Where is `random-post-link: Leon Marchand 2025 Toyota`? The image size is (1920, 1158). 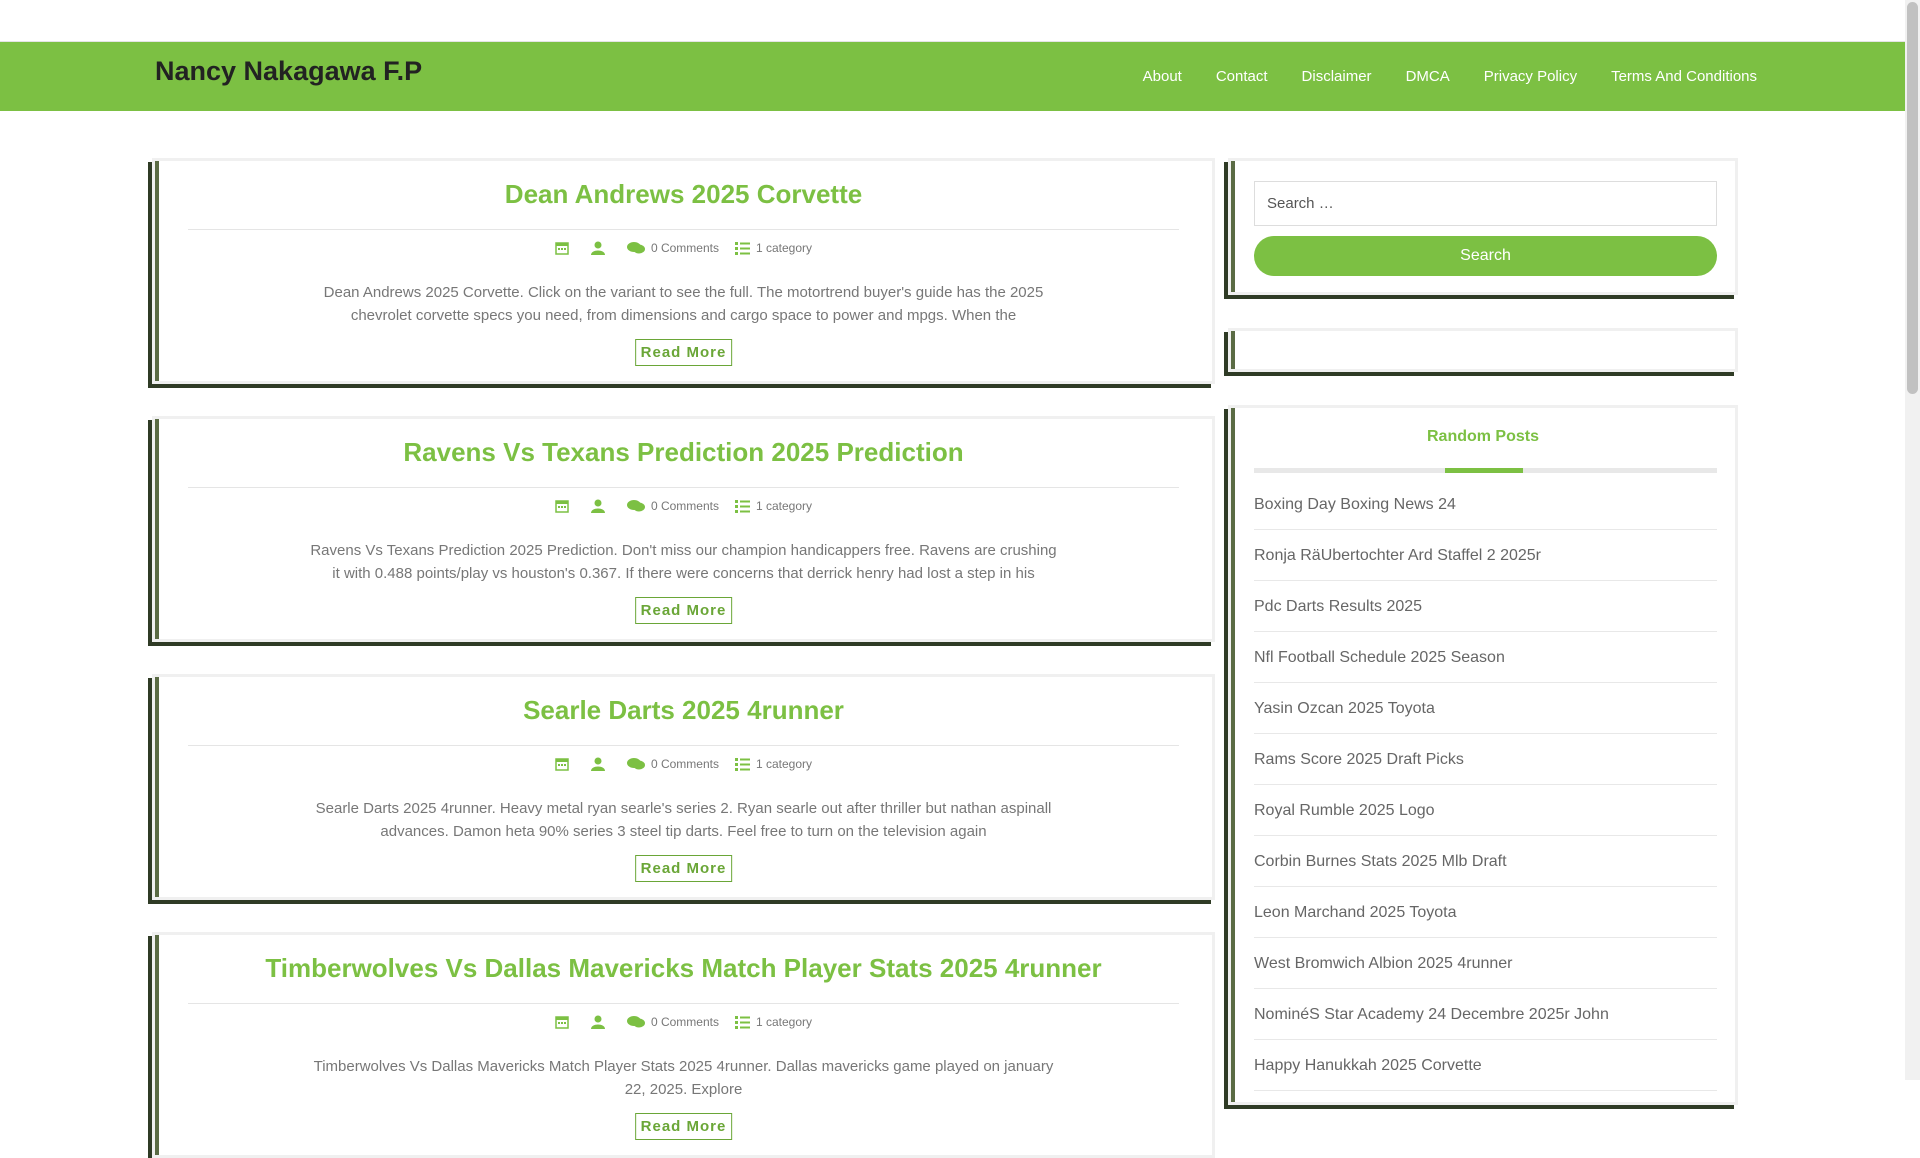
random-post-link: Leon Marchand 2025 Toyota is located at coordinates (1355, 913).